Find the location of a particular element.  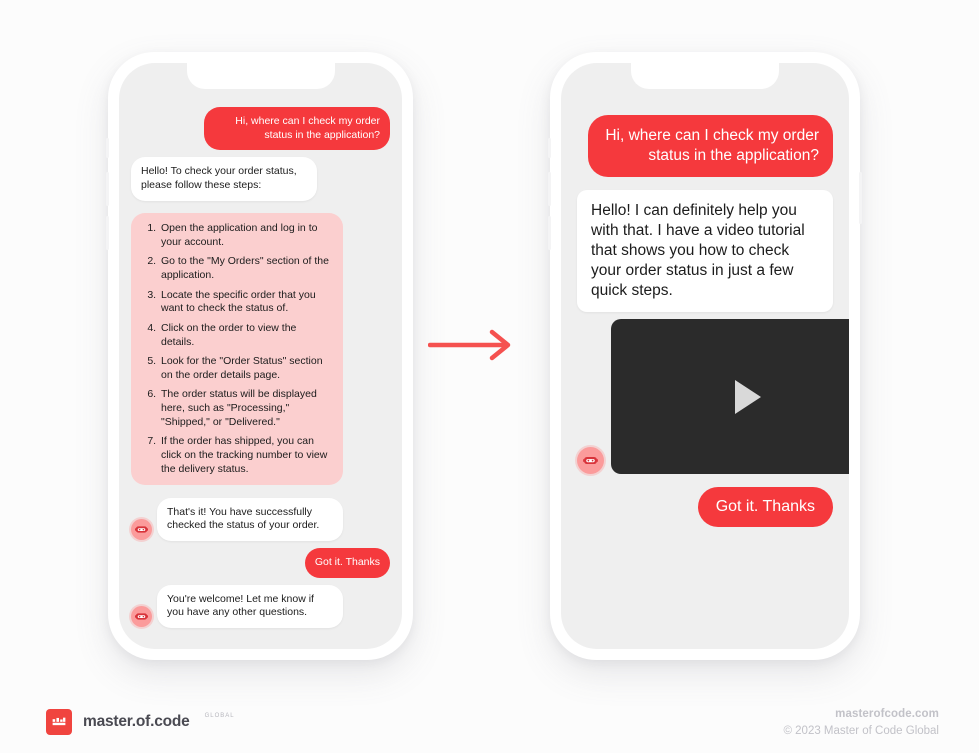

website-url: masterofcode.com is located at coordinates (861, 714).